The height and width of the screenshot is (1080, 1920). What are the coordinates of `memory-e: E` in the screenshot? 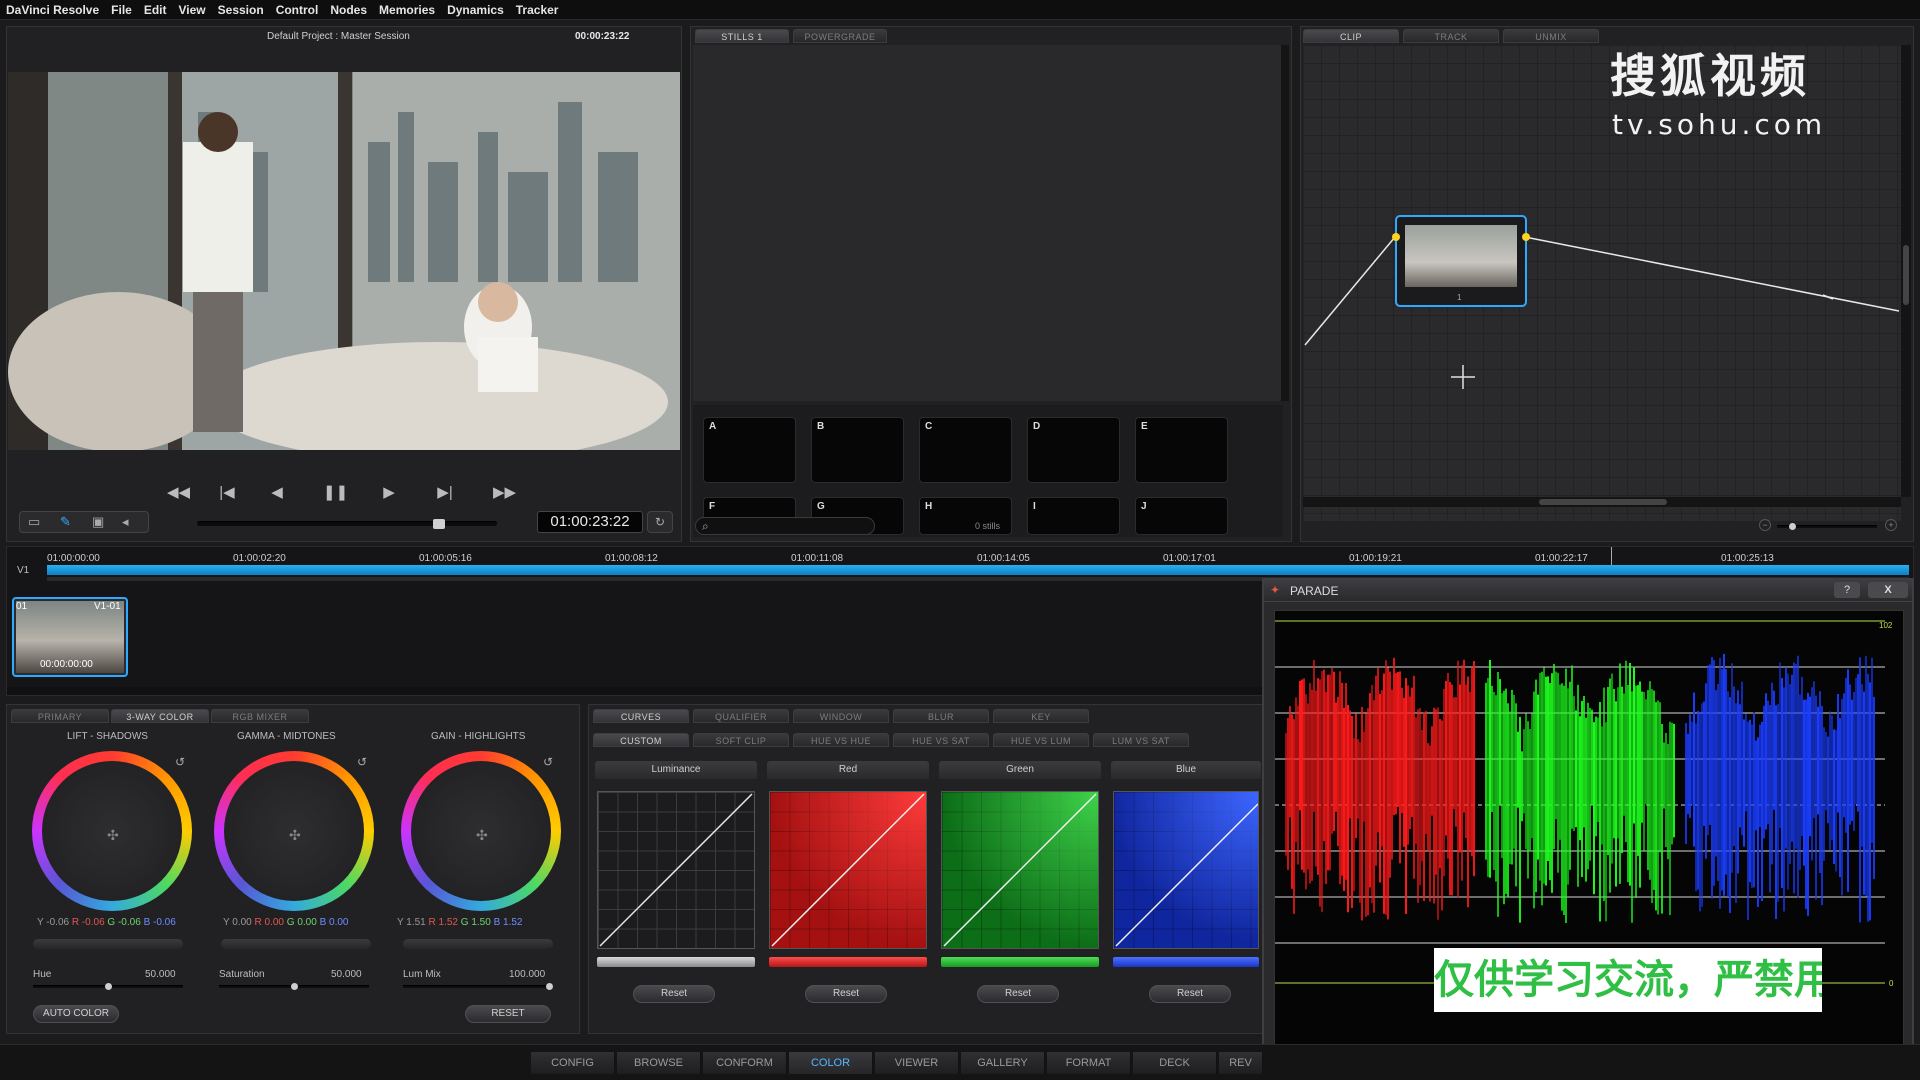 It's located at (1181, 450).